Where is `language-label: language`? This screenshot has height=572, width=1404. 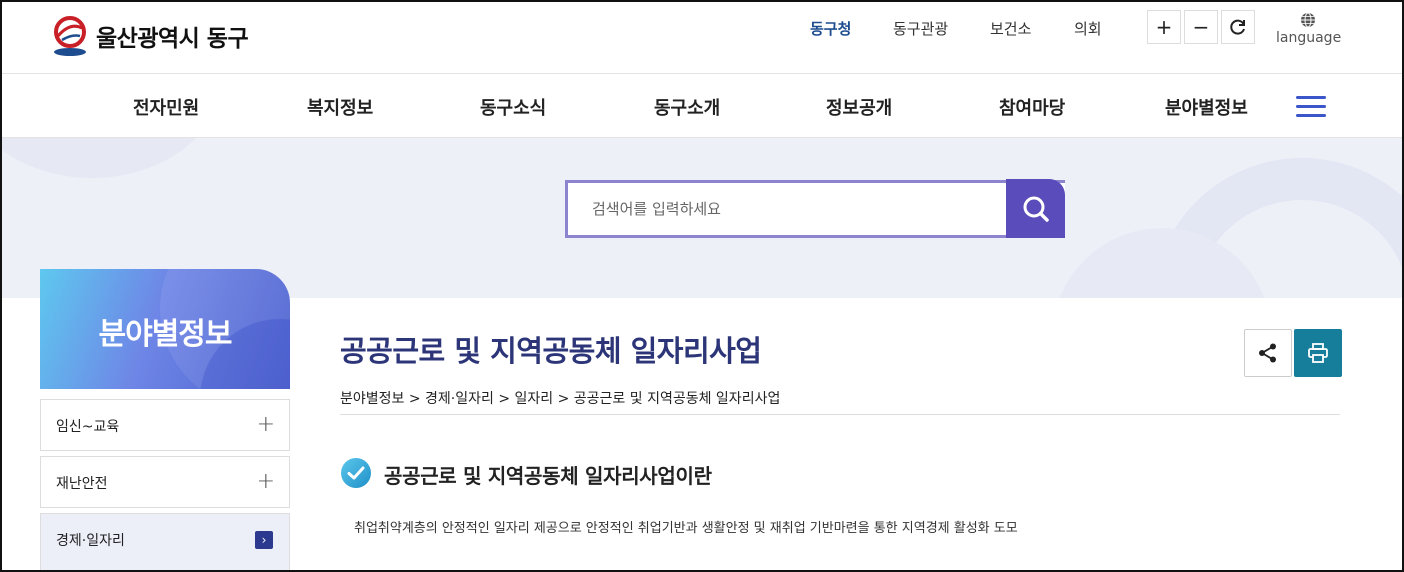
language-label: language is located at coordinates (1309, 38).